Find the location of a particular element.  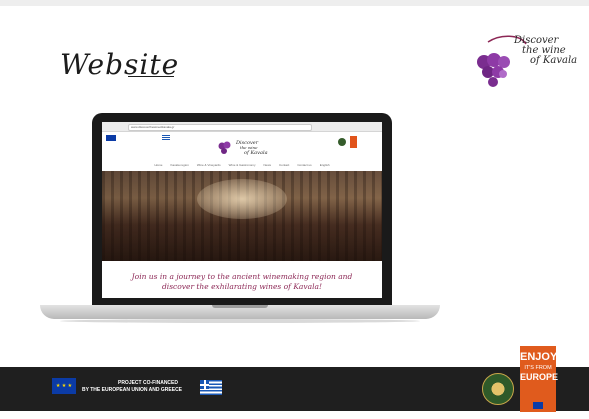

brand-text: Discover the wine of Kavala is located at coordinates (549, 51).